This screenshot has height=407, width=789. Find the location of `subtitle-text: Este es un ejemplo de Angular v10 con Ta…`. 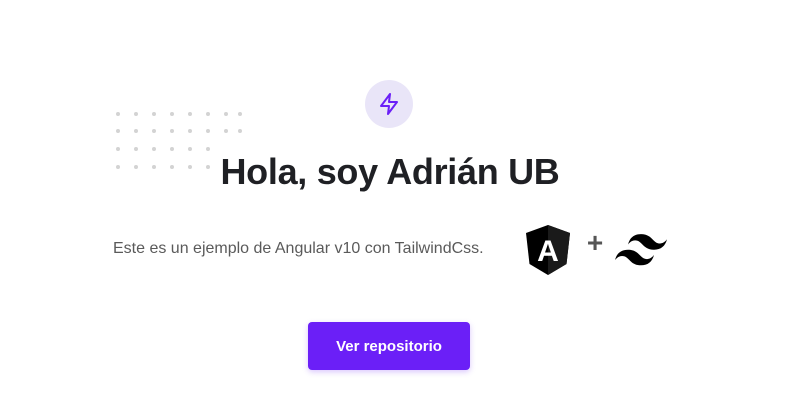

subtitle-text: Este es un ejemplo de Angular v10 con Ta… is located at coordinates (298, 248).